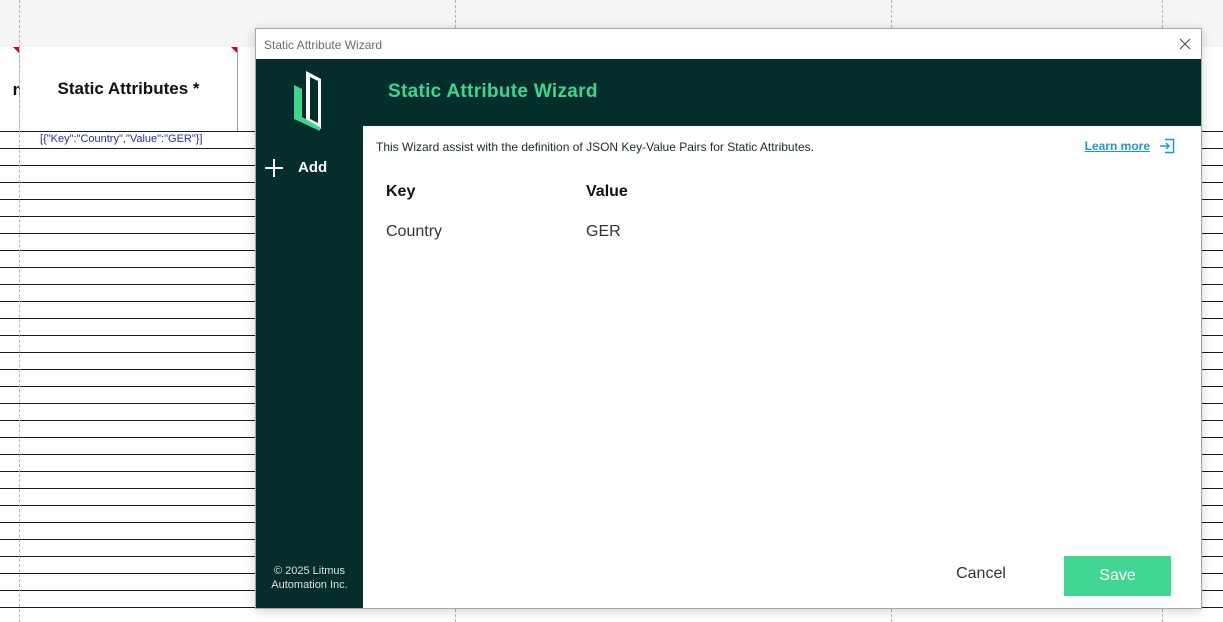 The width and height of the screenshot is (1223, 622). I want to click on add-button: Add, so click(309, 168).